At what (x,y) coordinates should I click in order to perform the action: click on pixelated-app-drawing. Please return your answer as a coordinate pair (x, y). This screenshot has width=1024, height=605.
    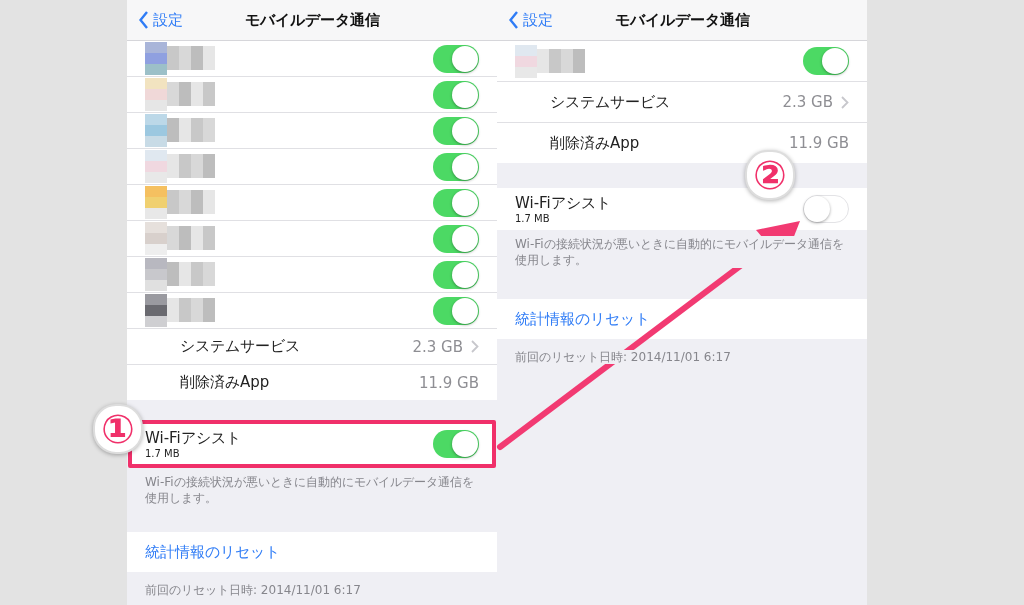
    Looking at the image, I should click on (550, 61).